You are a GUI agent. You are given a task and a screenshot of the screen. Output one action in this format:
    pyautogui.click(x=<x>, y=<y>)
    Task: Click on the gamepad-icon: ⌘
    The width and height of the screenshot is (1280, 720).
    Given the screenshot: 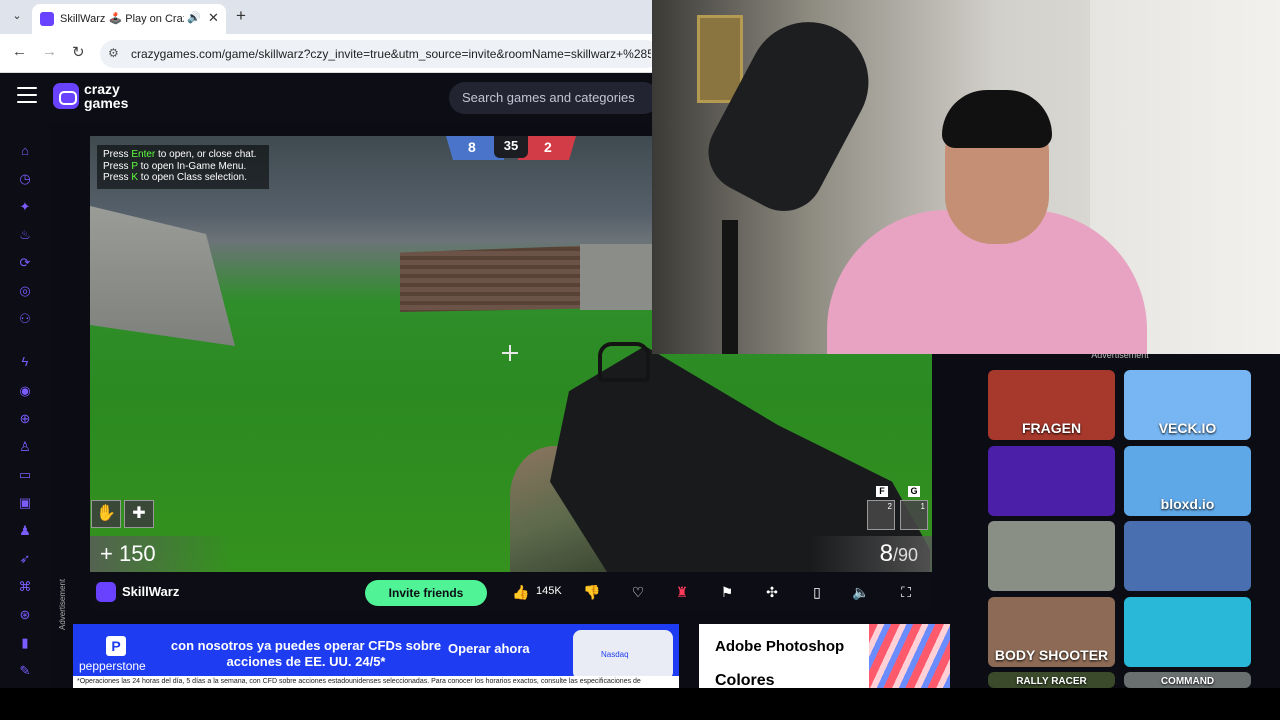 What is the action you would take?
    pyautogui.click(x=25, y=587)
    